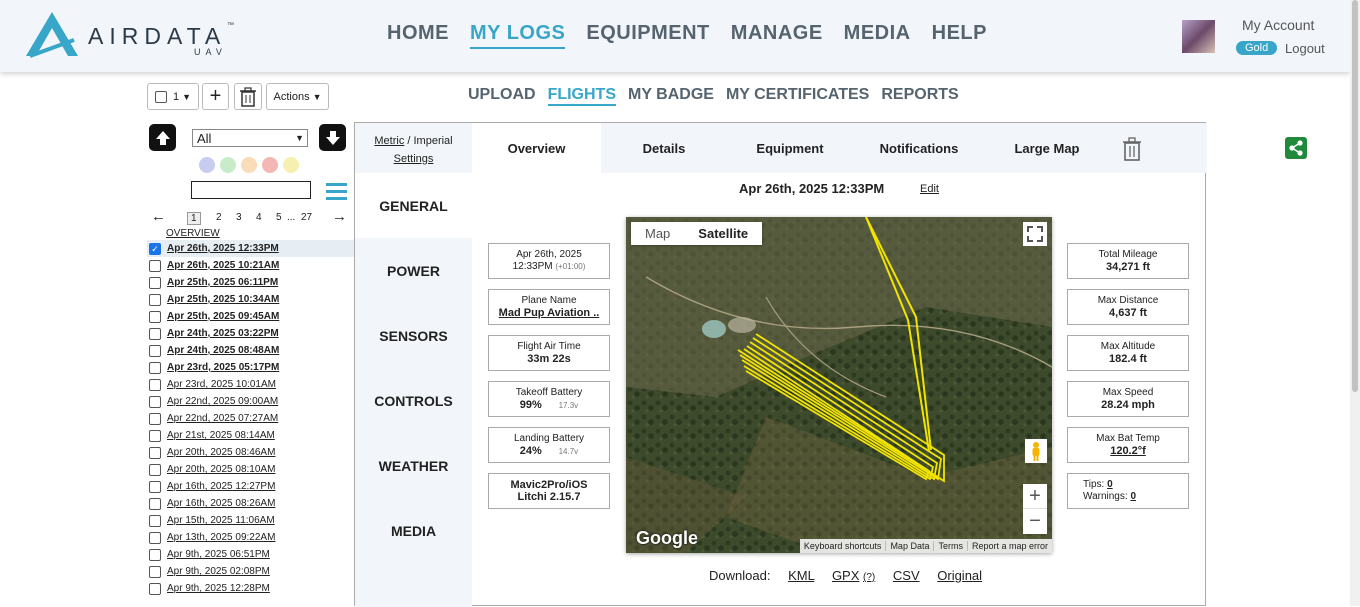 The height and width of the screenshot is (607, 1360). I want to click on avatar, so click(1198, 36).